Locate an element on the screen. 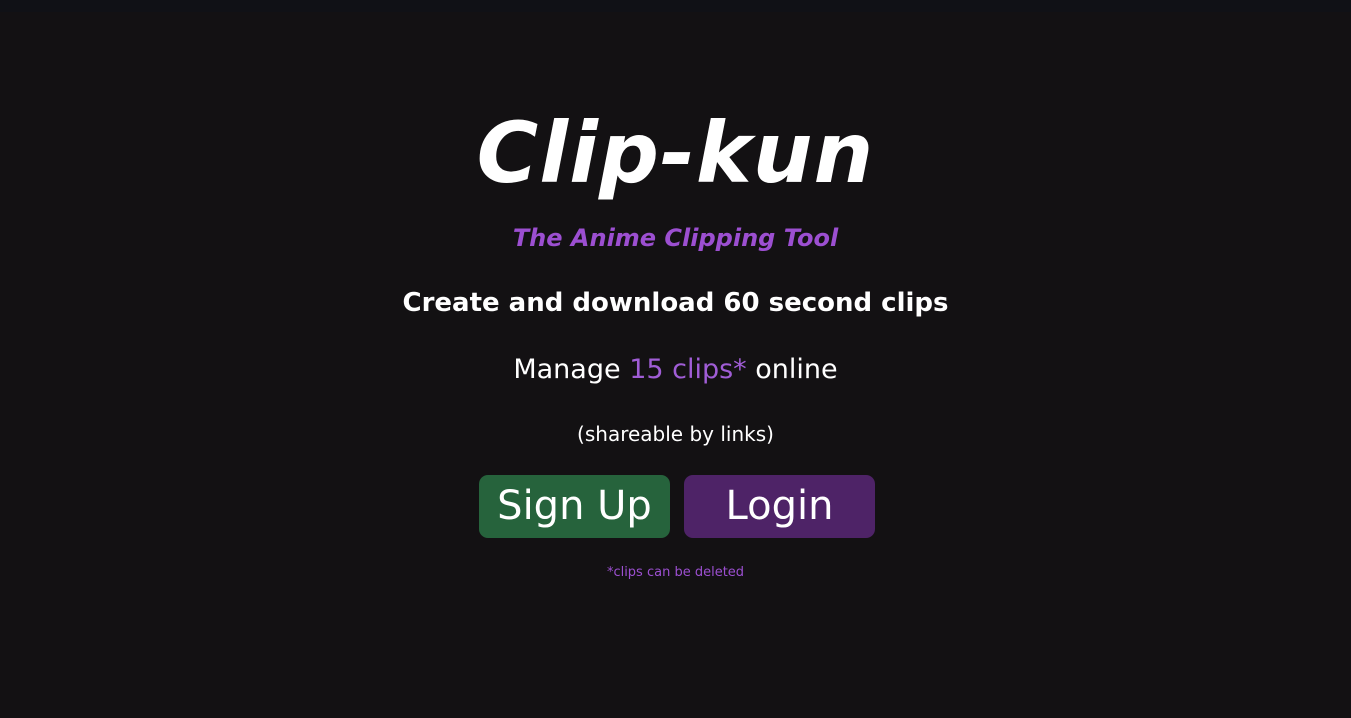 The height and width of the screenshot is (718, 1351). app-tagline: The Anime Clipping Tool is located at coordinates (675, 238).